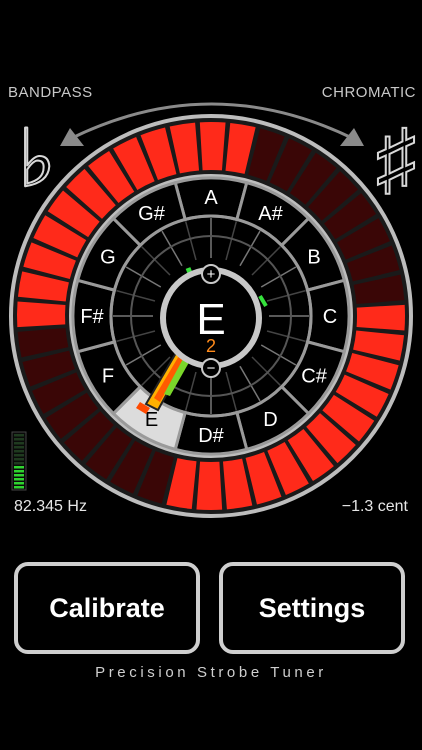 This screenshot has height=750, width=422. I want to click on note-label: A#, so click(270, 214).